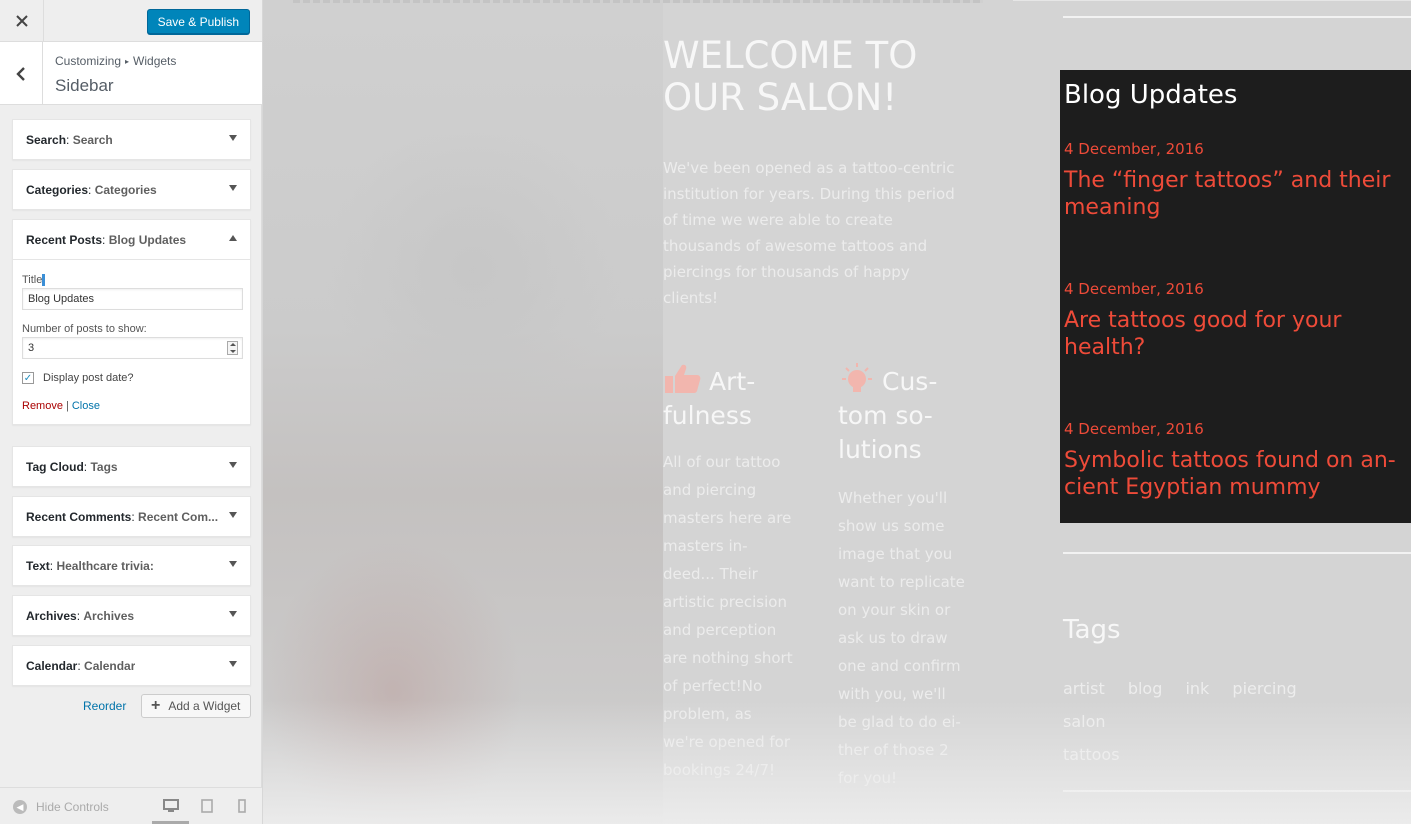 Image resolution: width=1411 pixels, height=824 pixels. Describe the element at coordinates (1084, 688) in the screenshot. I see `tag-link: artist` at that location.